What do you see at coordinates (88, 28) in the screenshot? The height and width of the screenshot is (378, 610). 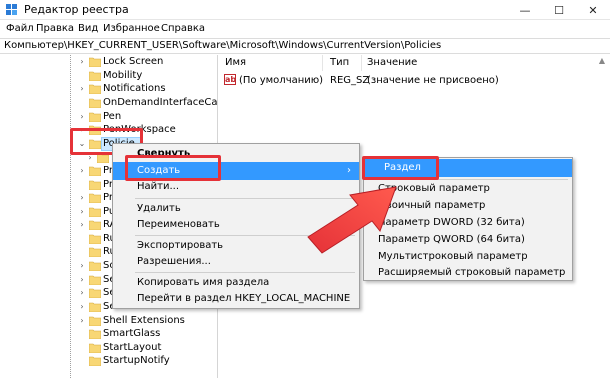 I see `menu-view: Вид` at bounding box center [88, 28].